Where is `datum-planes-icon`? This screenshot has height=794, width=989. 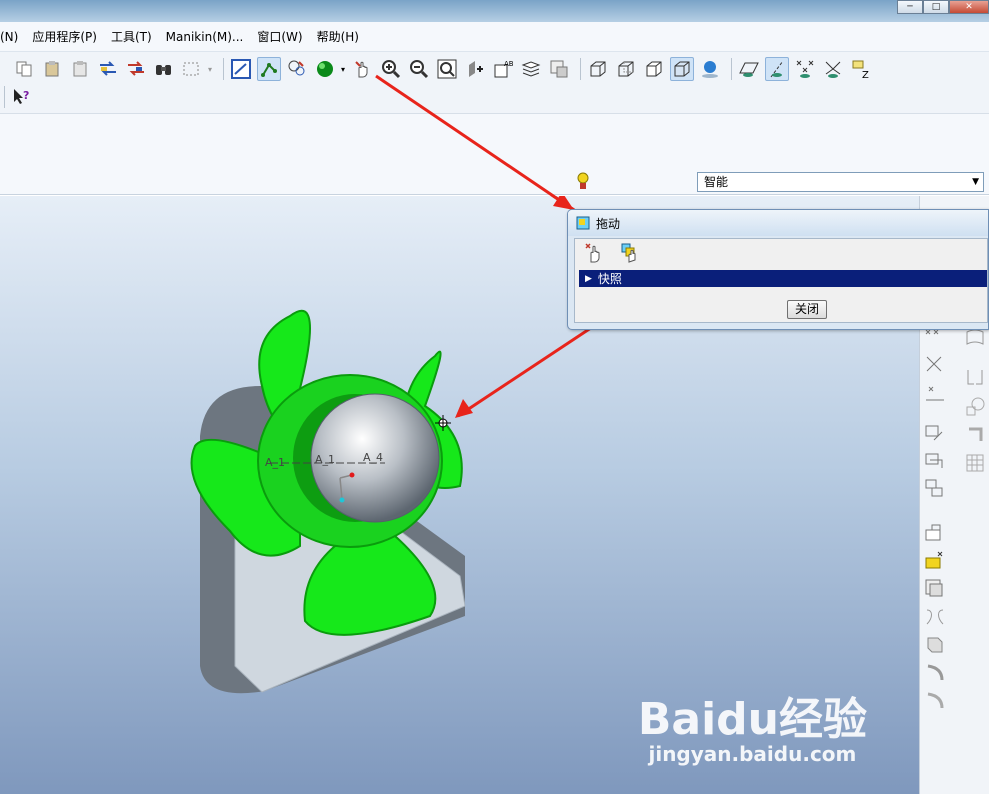 datum-planes-icon is located at coordinates (749, 69).